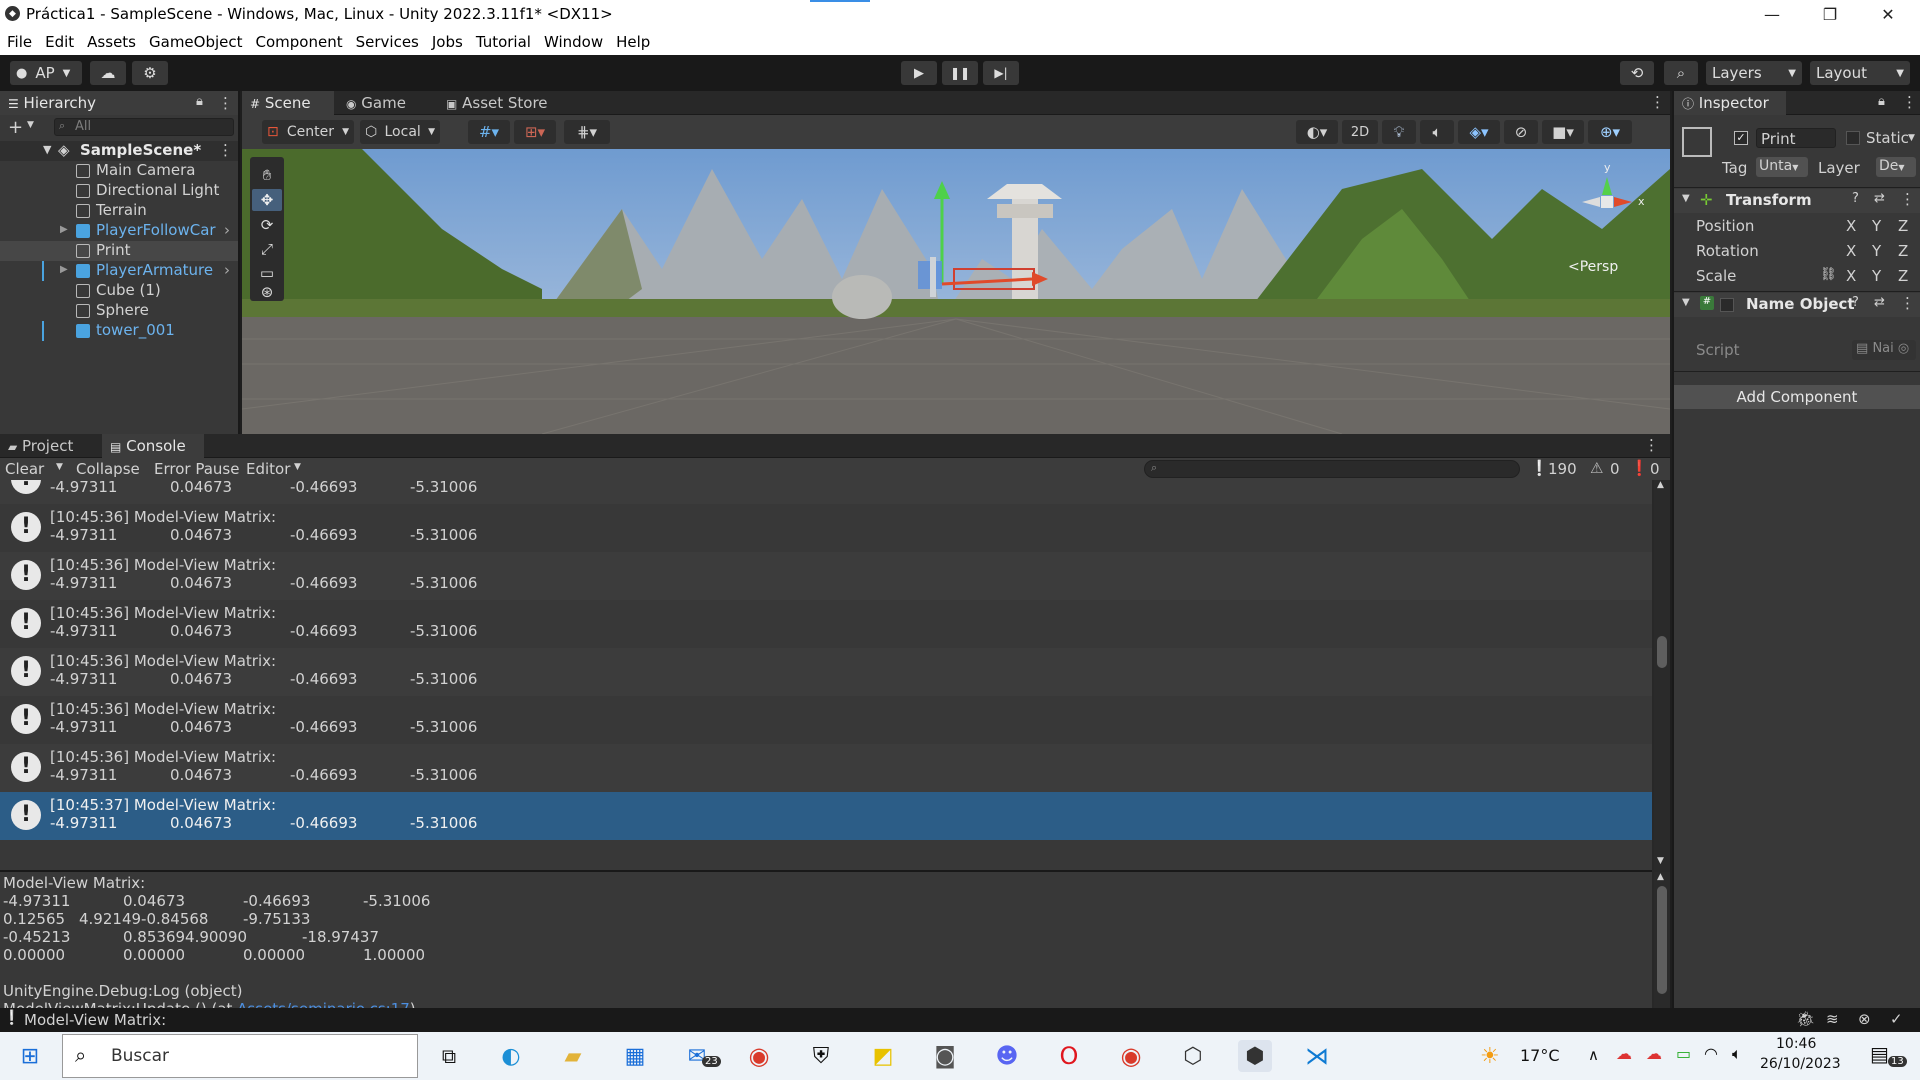 Image resolution: width=1920 pixels, height=1080 pixels. What do you see at coordinates (1828, 274) in the screenshot?
I see `link-icon: ⛓︎` at bounding box center [1828, 274].